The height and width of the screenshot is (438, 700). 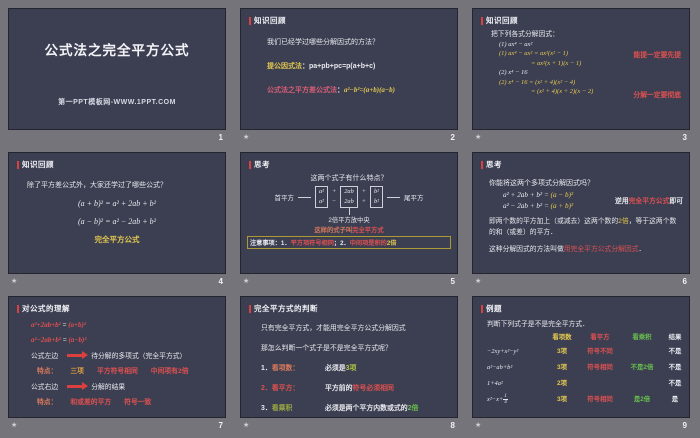 I want to click on method-highlight: 用完全平方公式分解因式, so click(x=601, y=250).